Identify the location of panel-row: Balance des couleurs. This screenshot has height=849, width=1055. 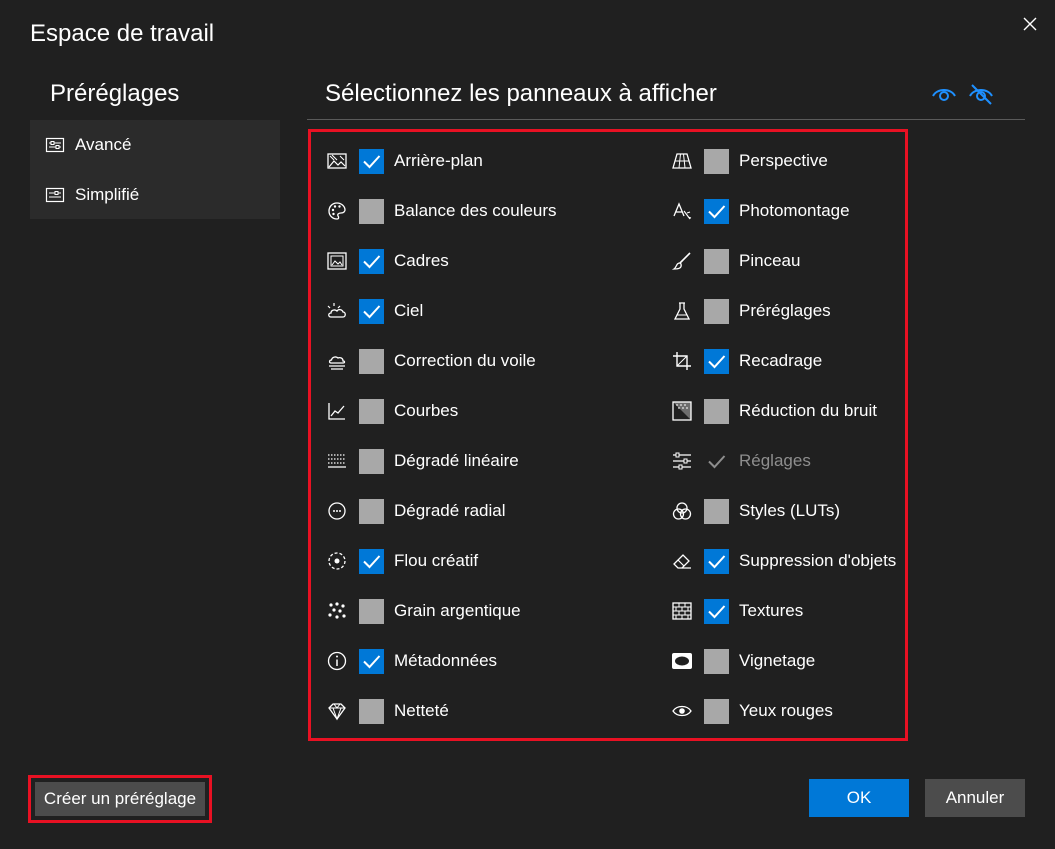
(441, 211).